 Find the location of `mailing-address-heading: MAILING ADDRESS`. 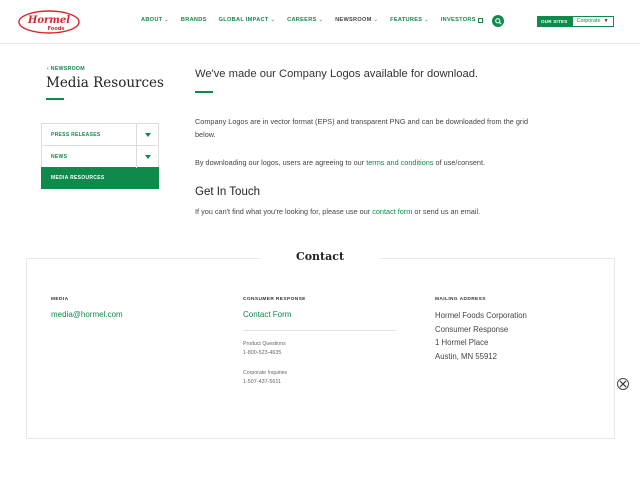

mailing-address-heading: MAILING ADDRESS is located at coordinates (460, 299).